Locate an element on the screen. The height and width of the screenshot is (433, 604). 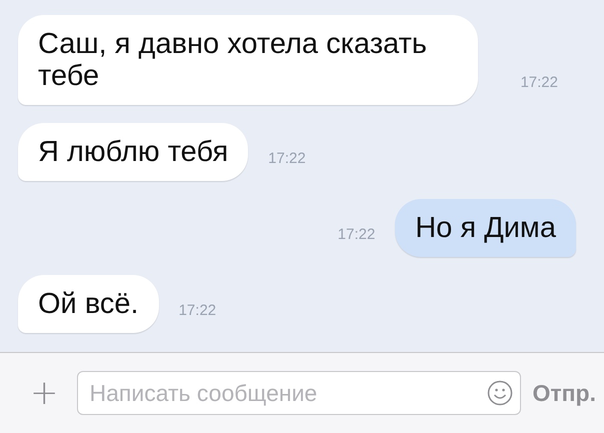
sent-message-bubble: Но я Дима is located at coordinates (485, 228).